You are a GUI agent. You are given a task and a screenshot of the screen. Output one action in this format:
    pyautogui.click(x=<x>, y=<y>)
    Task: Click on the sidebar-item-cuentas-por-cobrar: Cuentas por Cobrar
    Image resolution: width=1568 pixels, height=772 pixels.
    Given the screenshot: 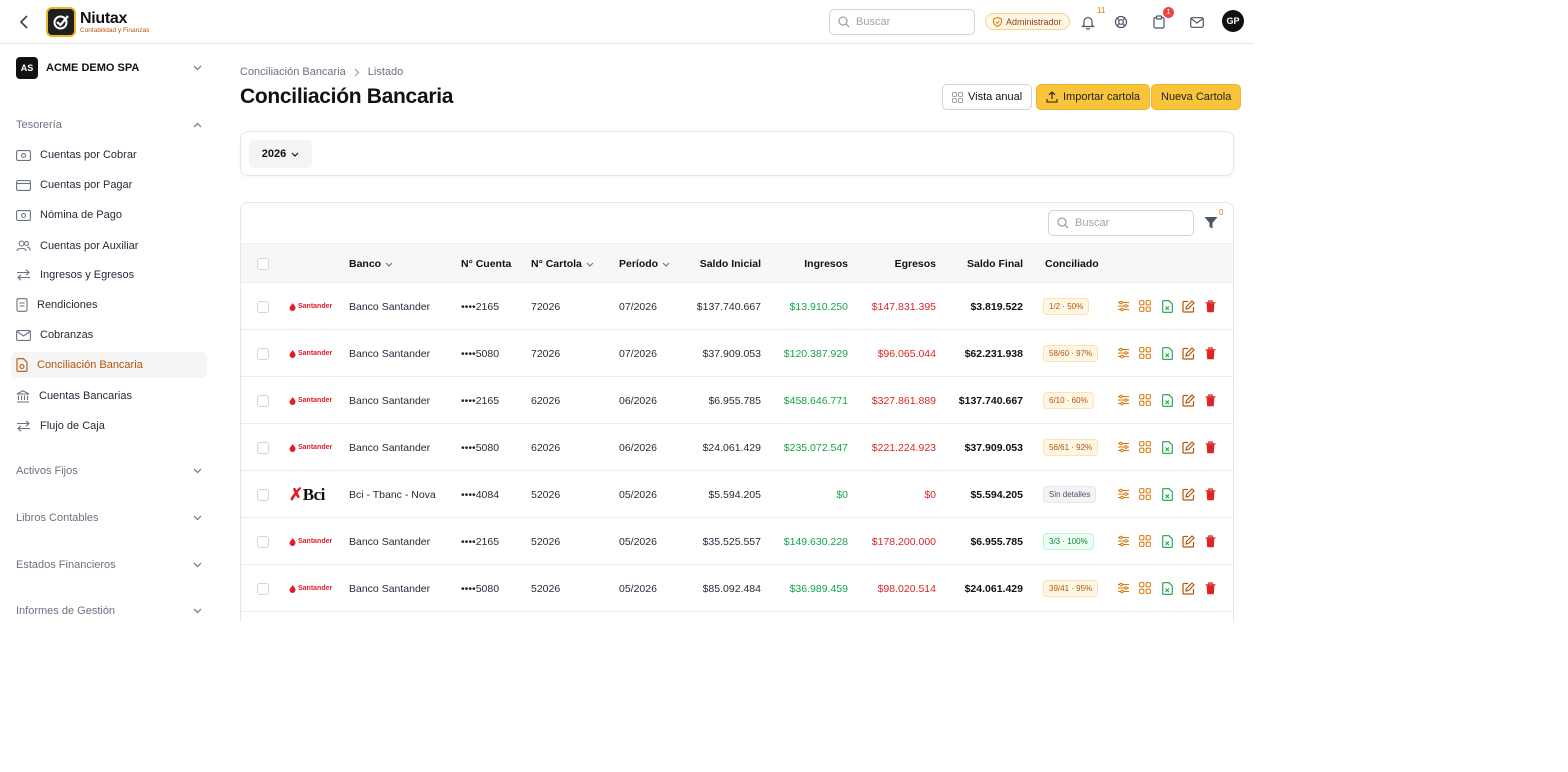 What is the action you would take?
    pyautogui.click(x=109, y=155)
    